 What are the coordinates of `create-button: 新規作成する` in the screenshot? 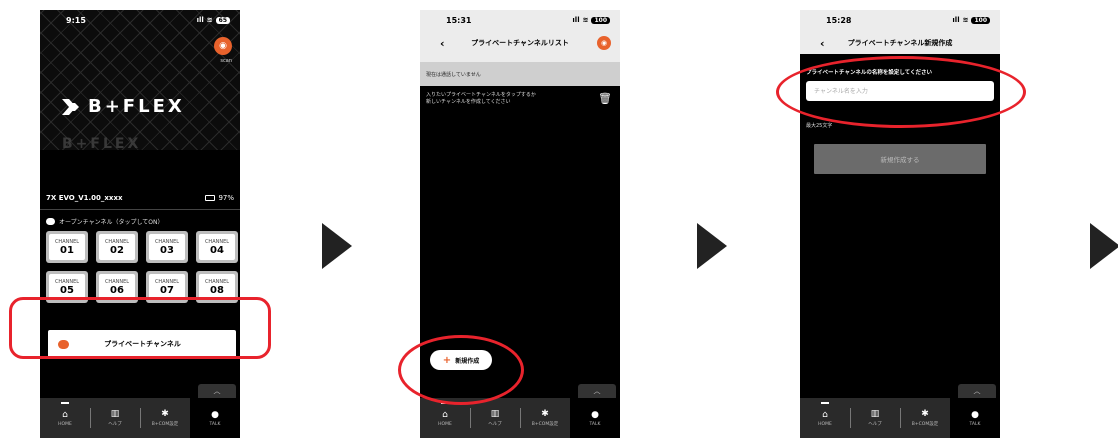 It's located at (900, 159).